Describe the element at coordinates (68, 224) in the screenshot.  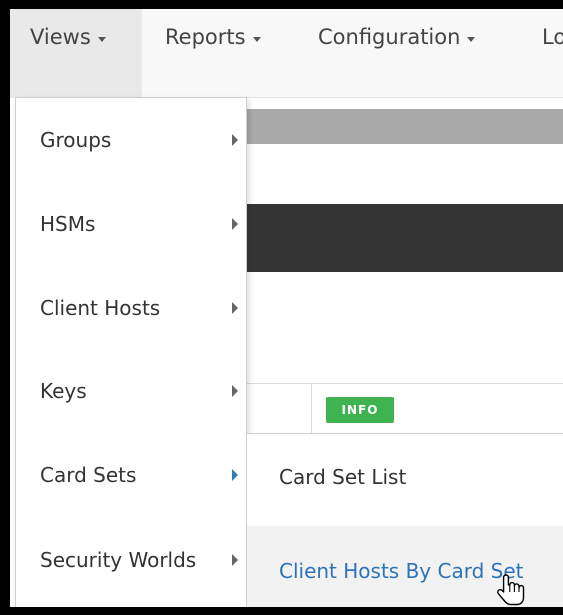
I see `menu-item-label: HSMs` at that location.